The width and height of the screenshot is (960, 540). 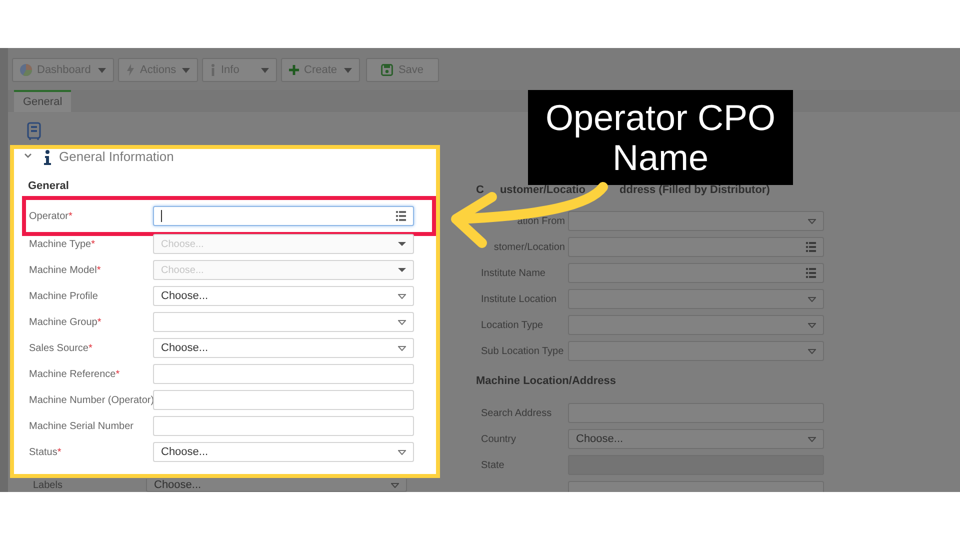 I want to click on vending-machine-icon, so click(x=34, y=131).